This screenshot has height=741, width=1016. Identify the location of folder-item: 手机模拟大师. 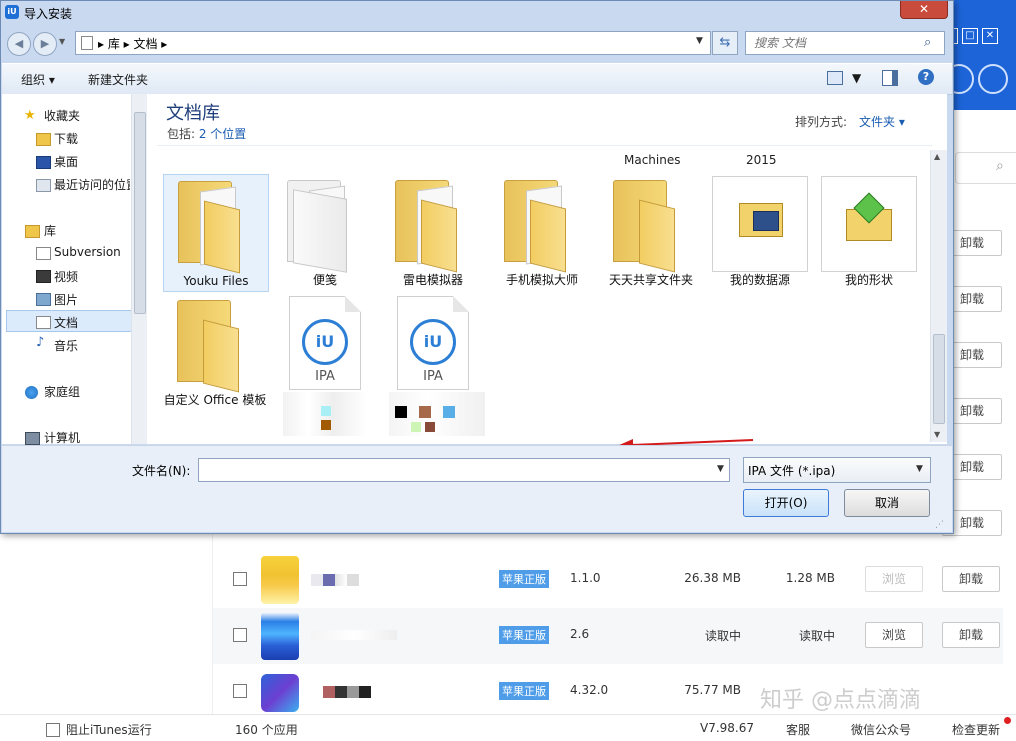
(542, 232).